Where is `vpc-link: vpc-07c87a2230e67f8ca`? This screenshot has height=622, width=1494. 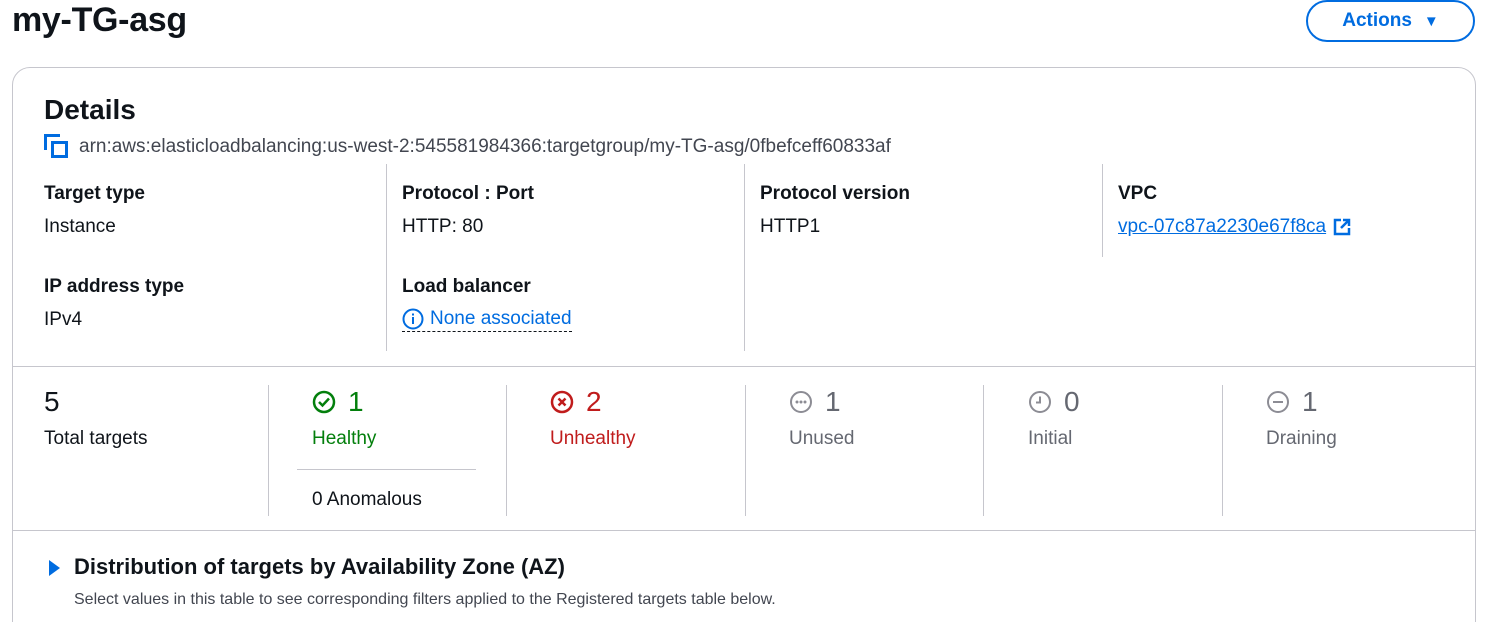 vpc-link: vpc-07c87a2230e67f8ca is located at coordinates (1235, 227).